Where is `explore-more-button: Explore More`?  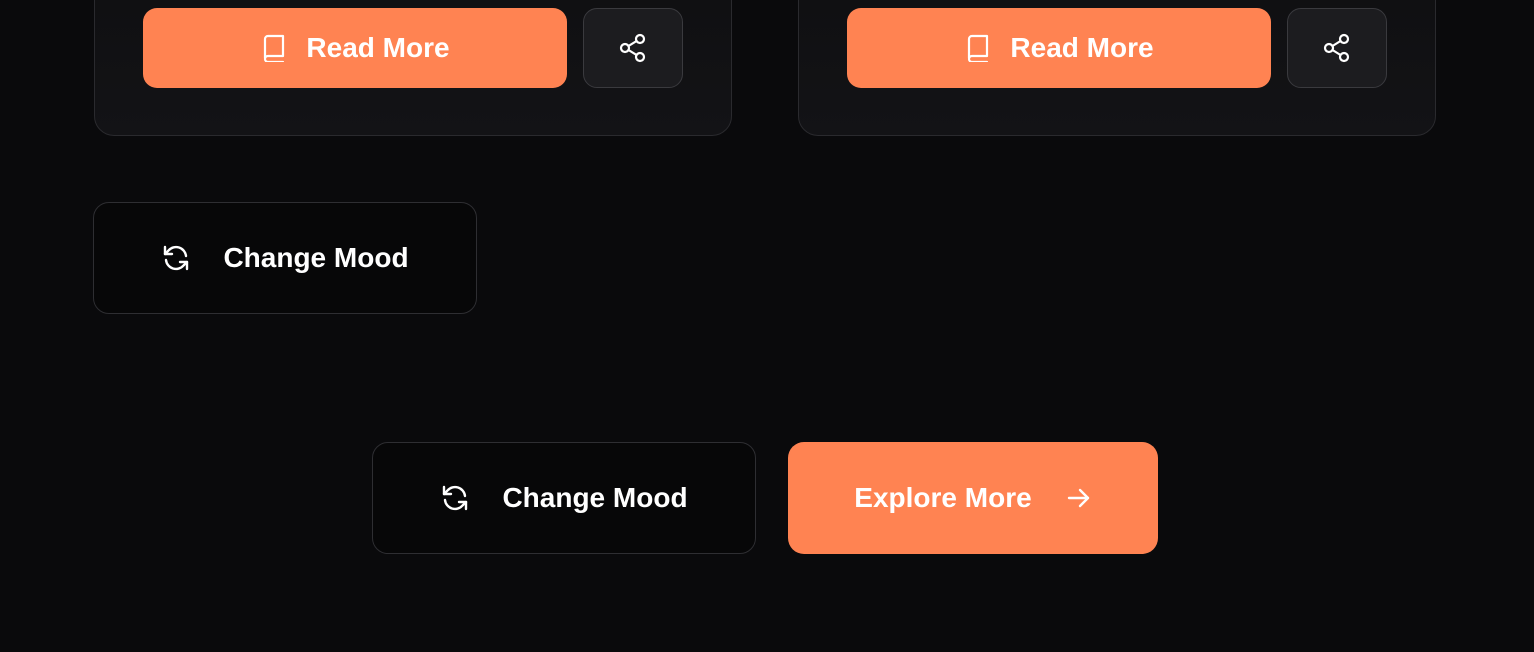
explore-more-button: Explore More is located at coordinates (973, 498).